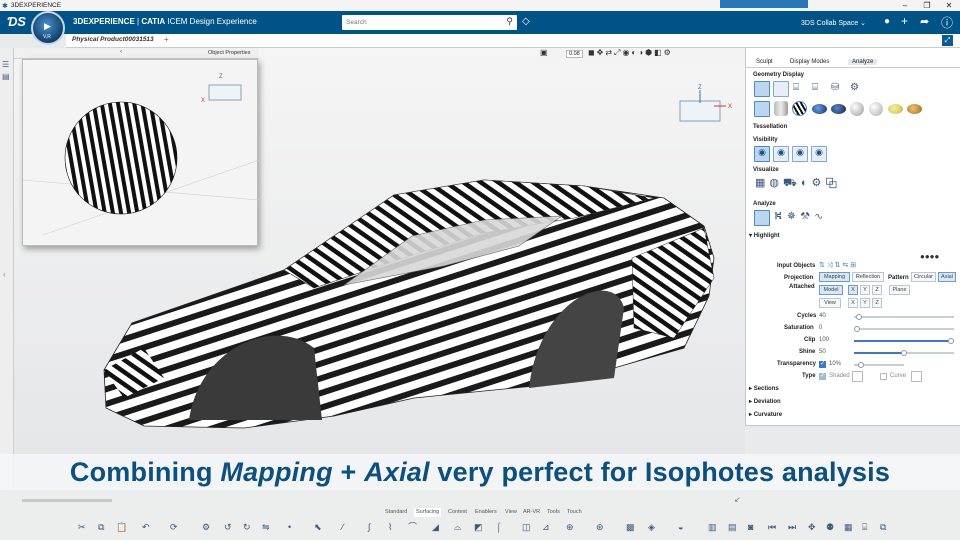 The image size is (960, 540). What do you see at coordinates (838, 109) in the screenshot?
I see `material-darkblue-icon` at bounding box center [838, 109].